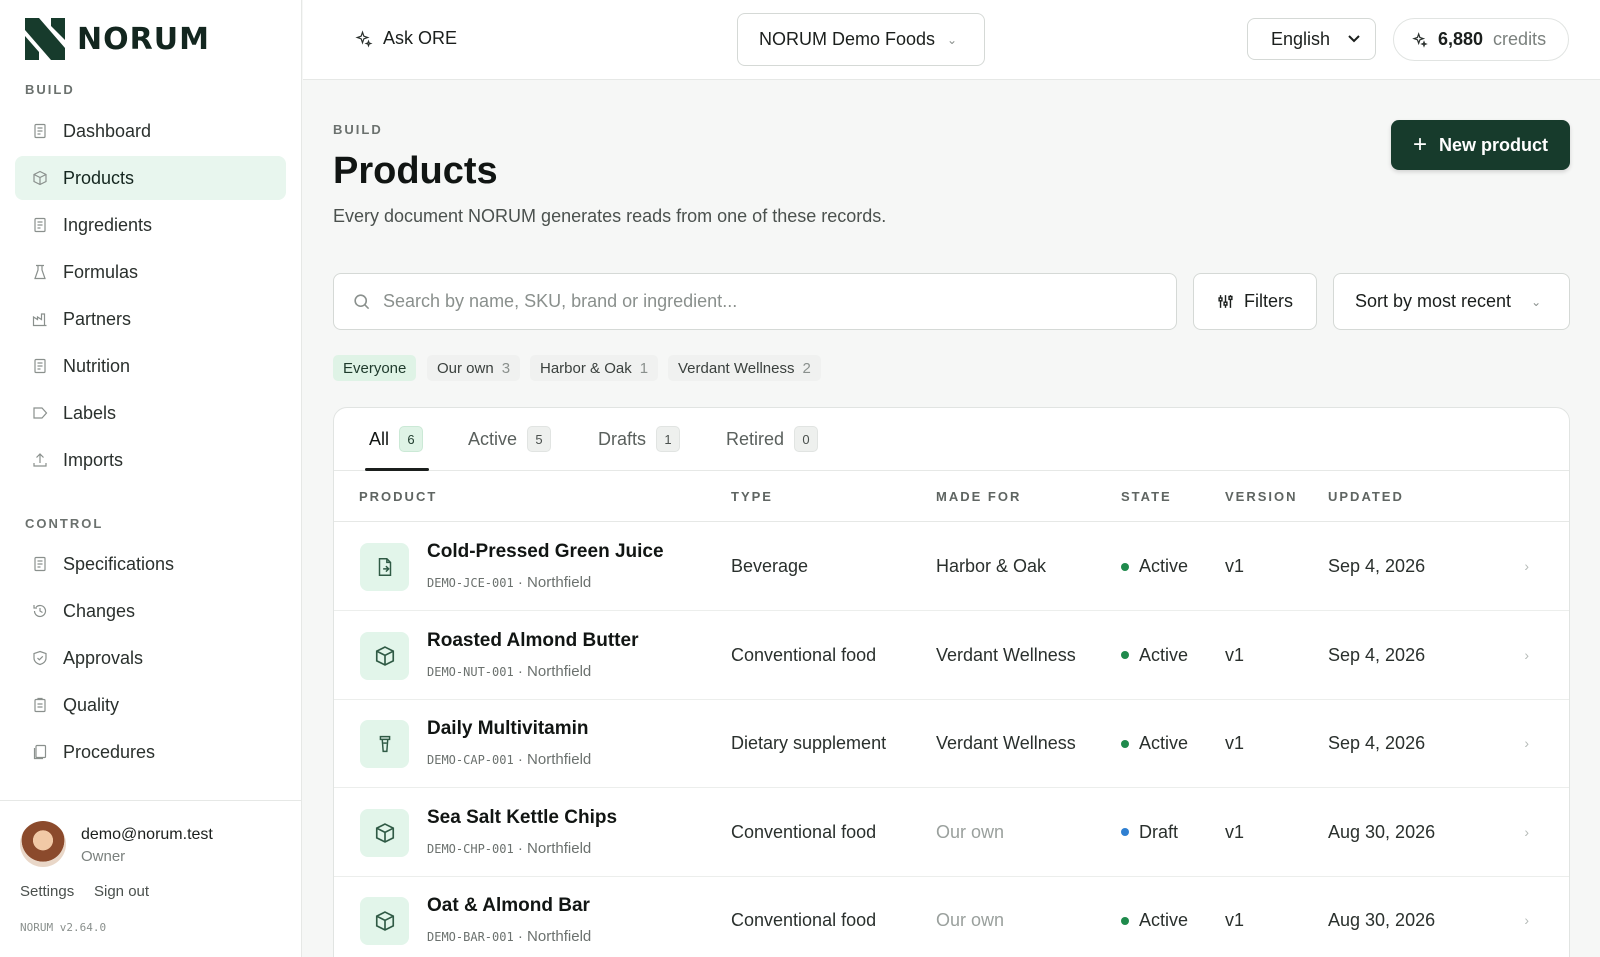 This screenshot has width=1600, height=957. I want to click on product-name: Cold-Pressed Green Juice, so click(545, 552).